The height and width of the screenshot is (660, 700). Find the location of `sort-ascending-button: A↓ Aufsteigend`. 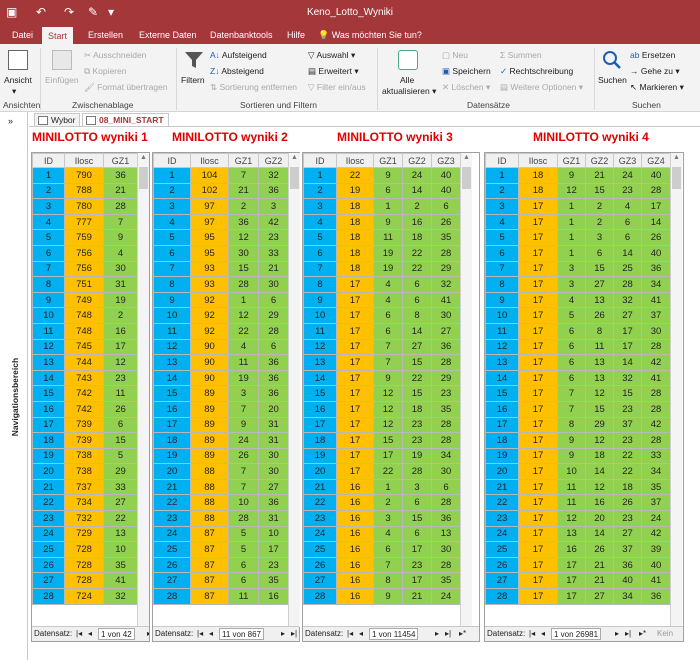

sort-ascending-button: A↓ Aufsteigend is located at coordinates (238, 55).